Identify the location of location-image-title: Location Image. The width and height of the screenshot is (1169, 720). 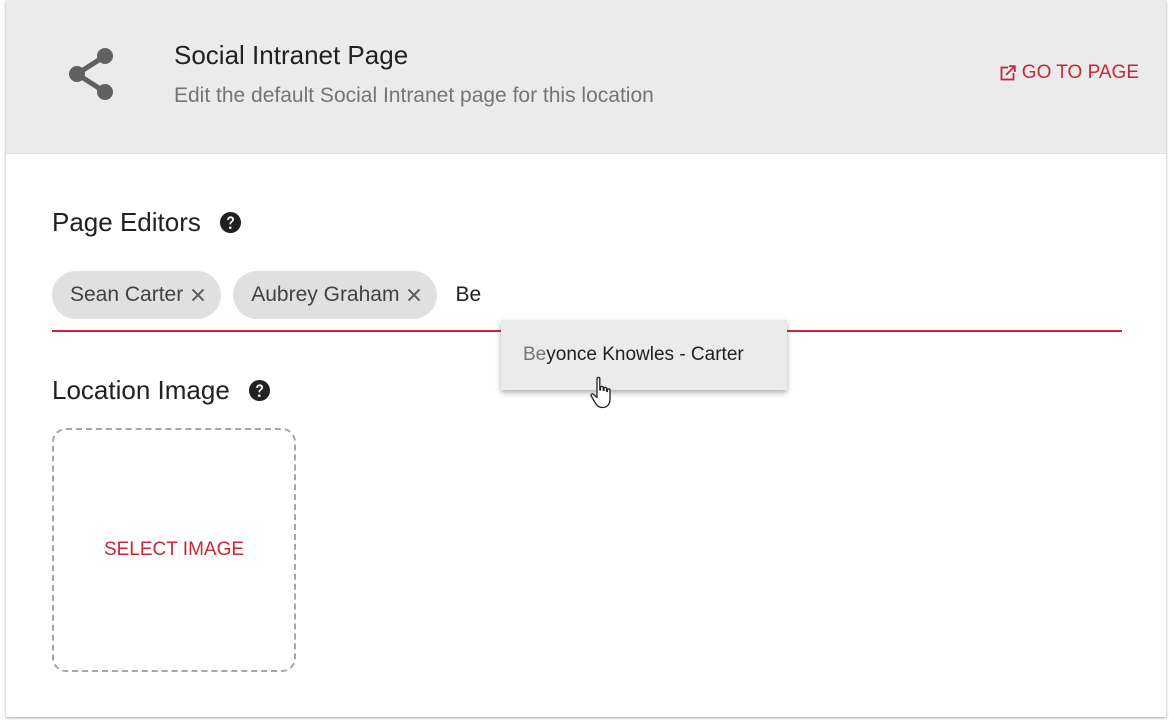
(141, 390).